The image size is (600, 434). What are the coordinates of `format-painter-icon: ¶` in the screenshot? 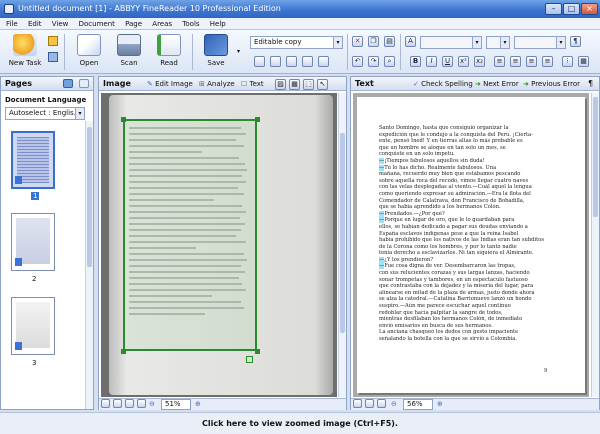 It's located at (575, 41).